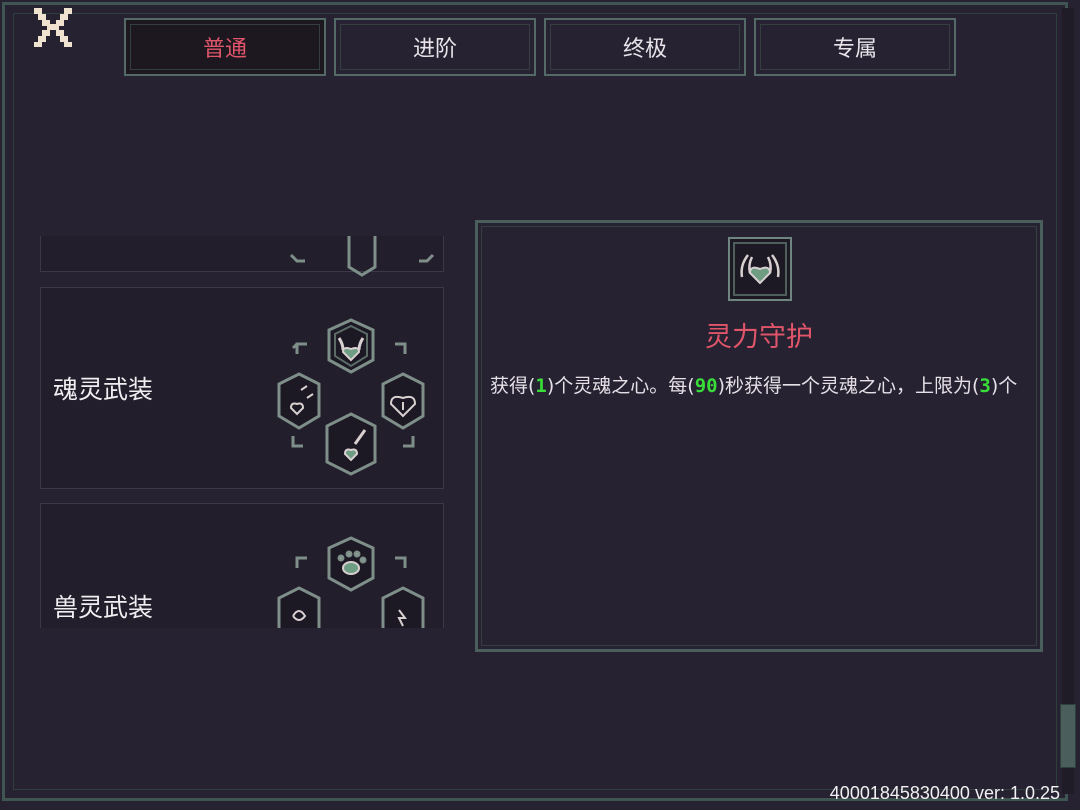  Describe the element at coordinates (706, 386) in the screenshot. I see `value-highlight: 90` at that location.